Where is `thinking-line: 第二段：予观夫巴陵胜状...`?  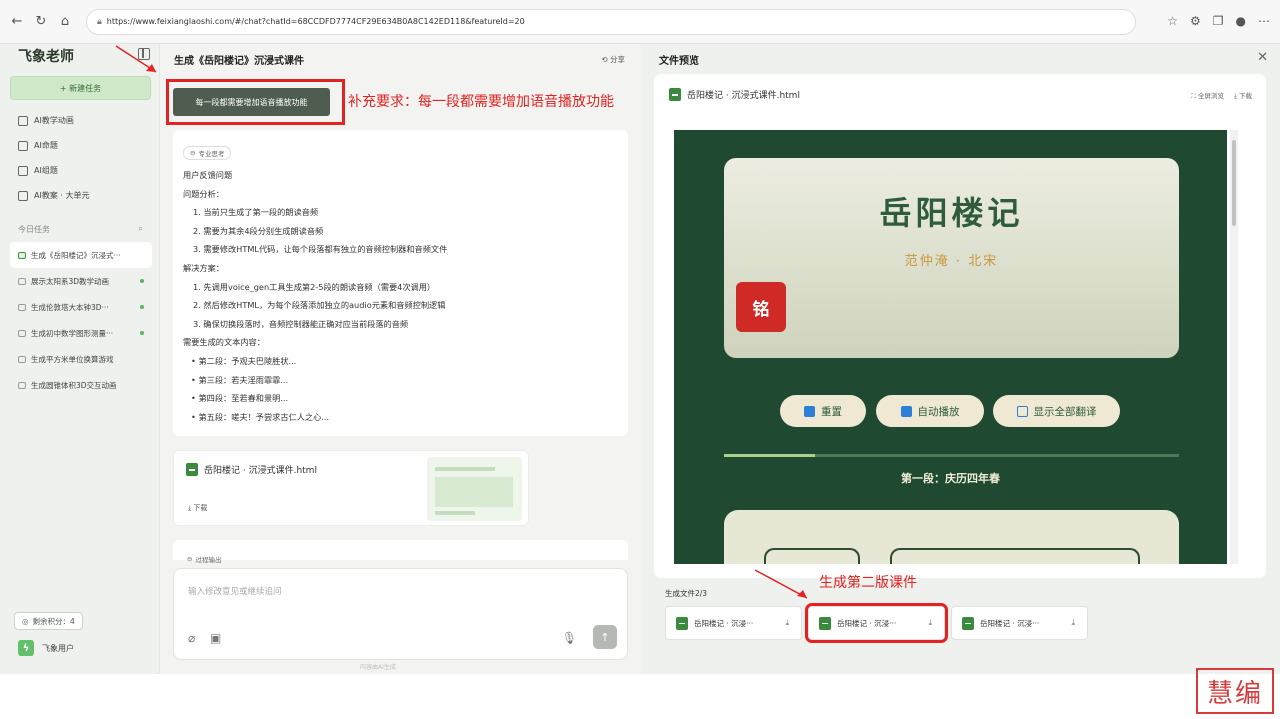
thinking-line: 第二段：予观夫巴陵胜状... is located at coordinates (400, 361).